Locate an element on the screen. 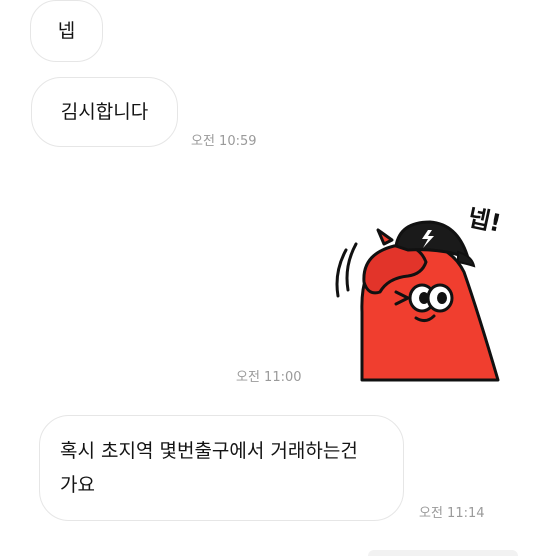  received-message-bubble: 넵 is located at coordinates (66, 31).